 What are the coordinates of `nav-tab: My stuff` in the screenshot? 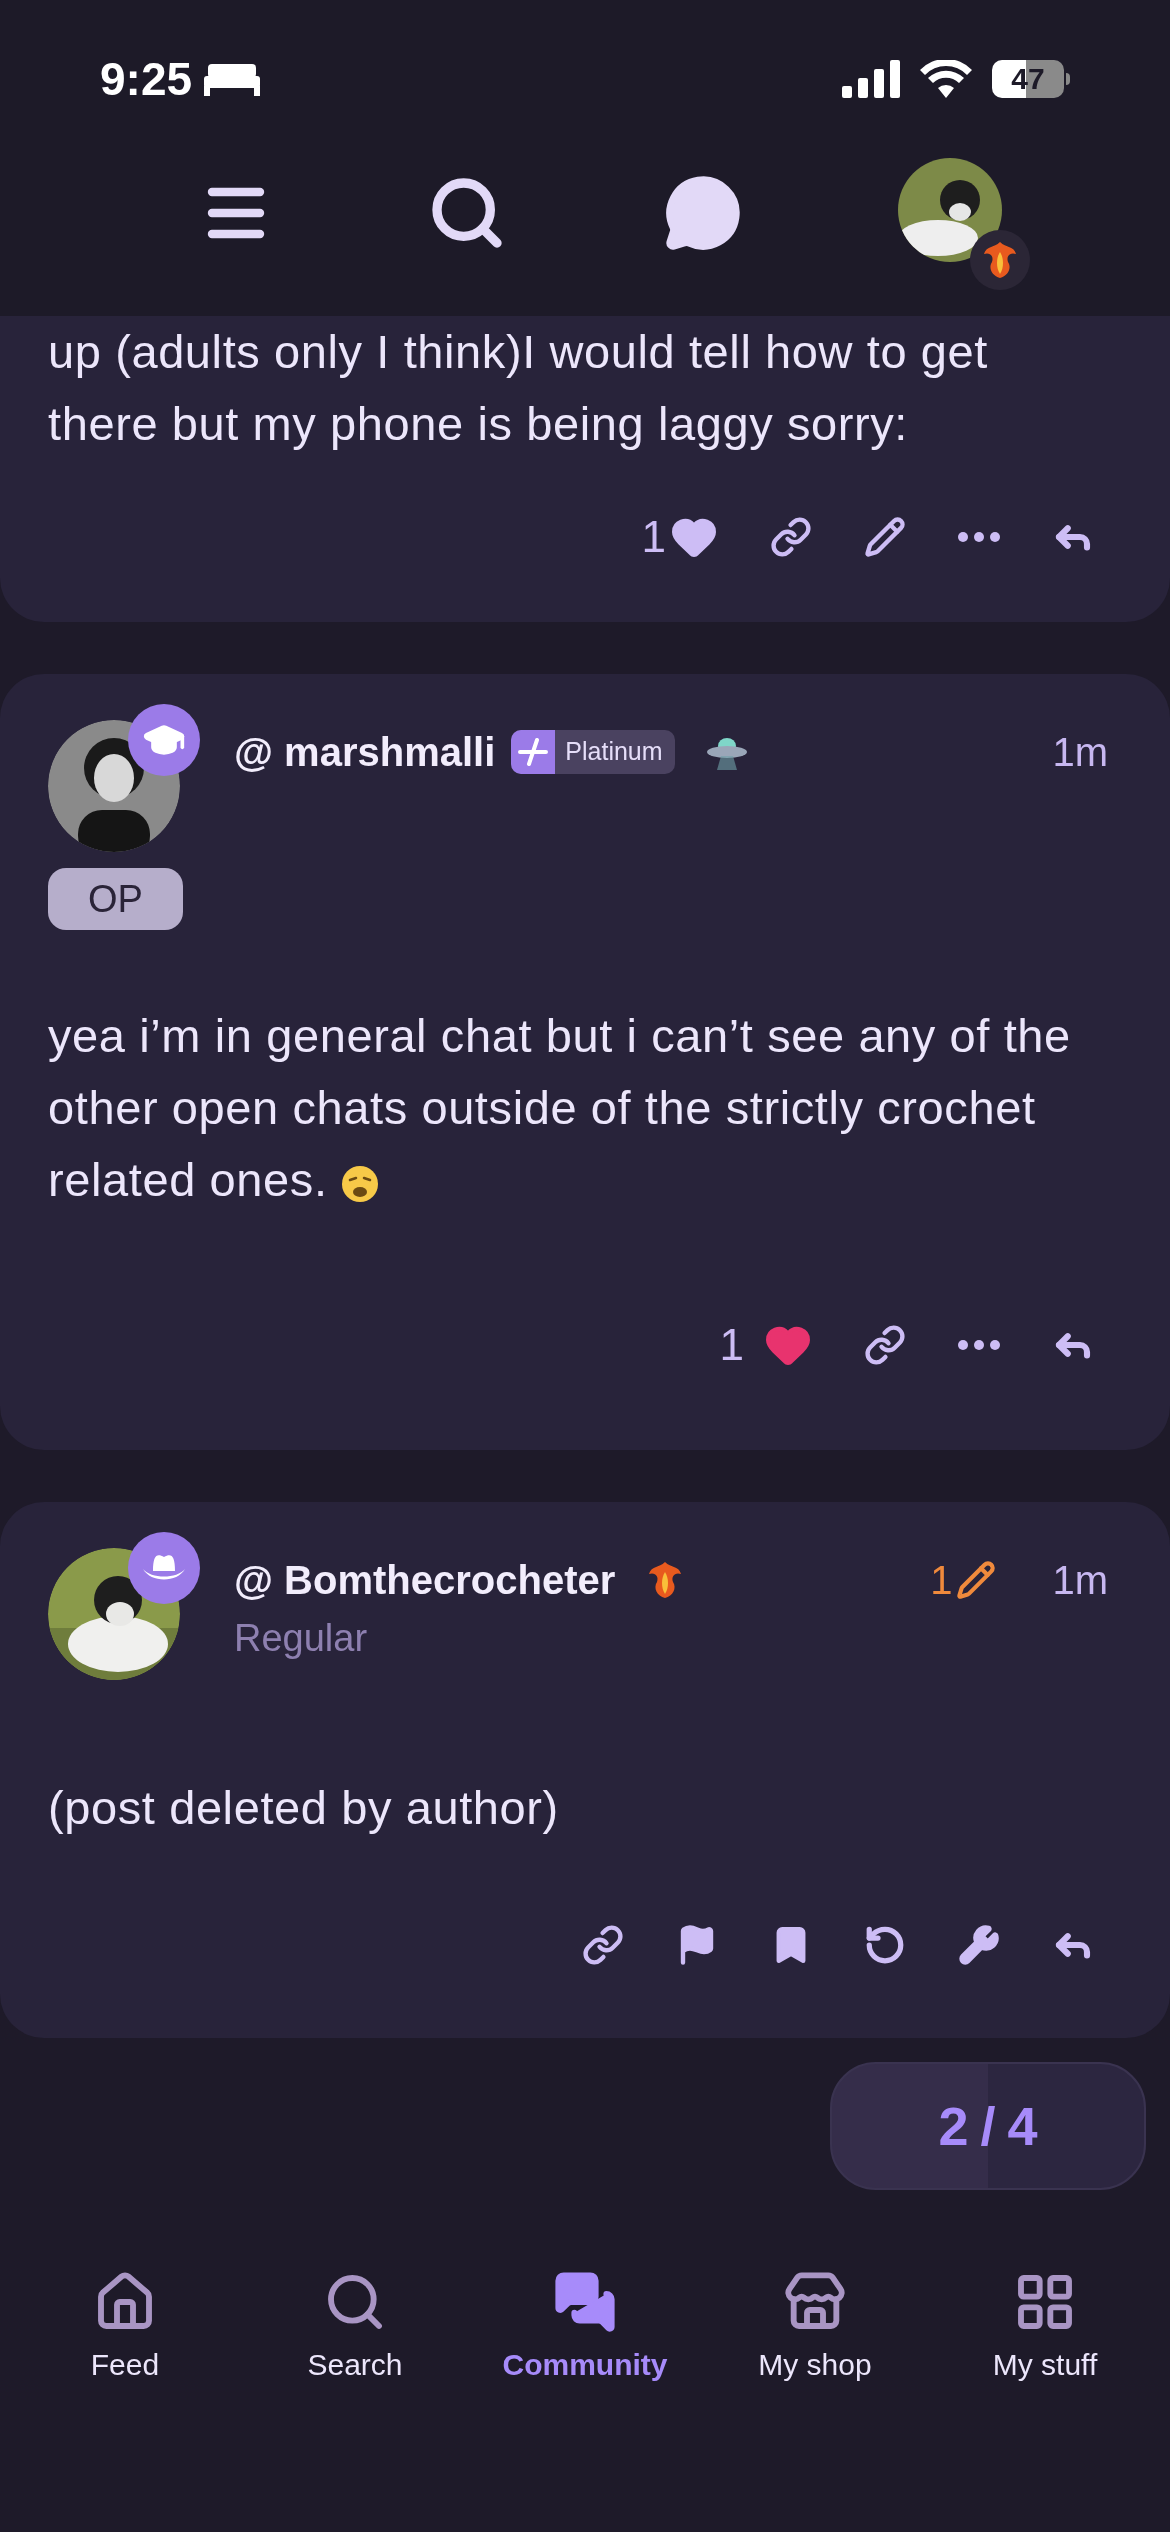 It's located at (1045, 2328).